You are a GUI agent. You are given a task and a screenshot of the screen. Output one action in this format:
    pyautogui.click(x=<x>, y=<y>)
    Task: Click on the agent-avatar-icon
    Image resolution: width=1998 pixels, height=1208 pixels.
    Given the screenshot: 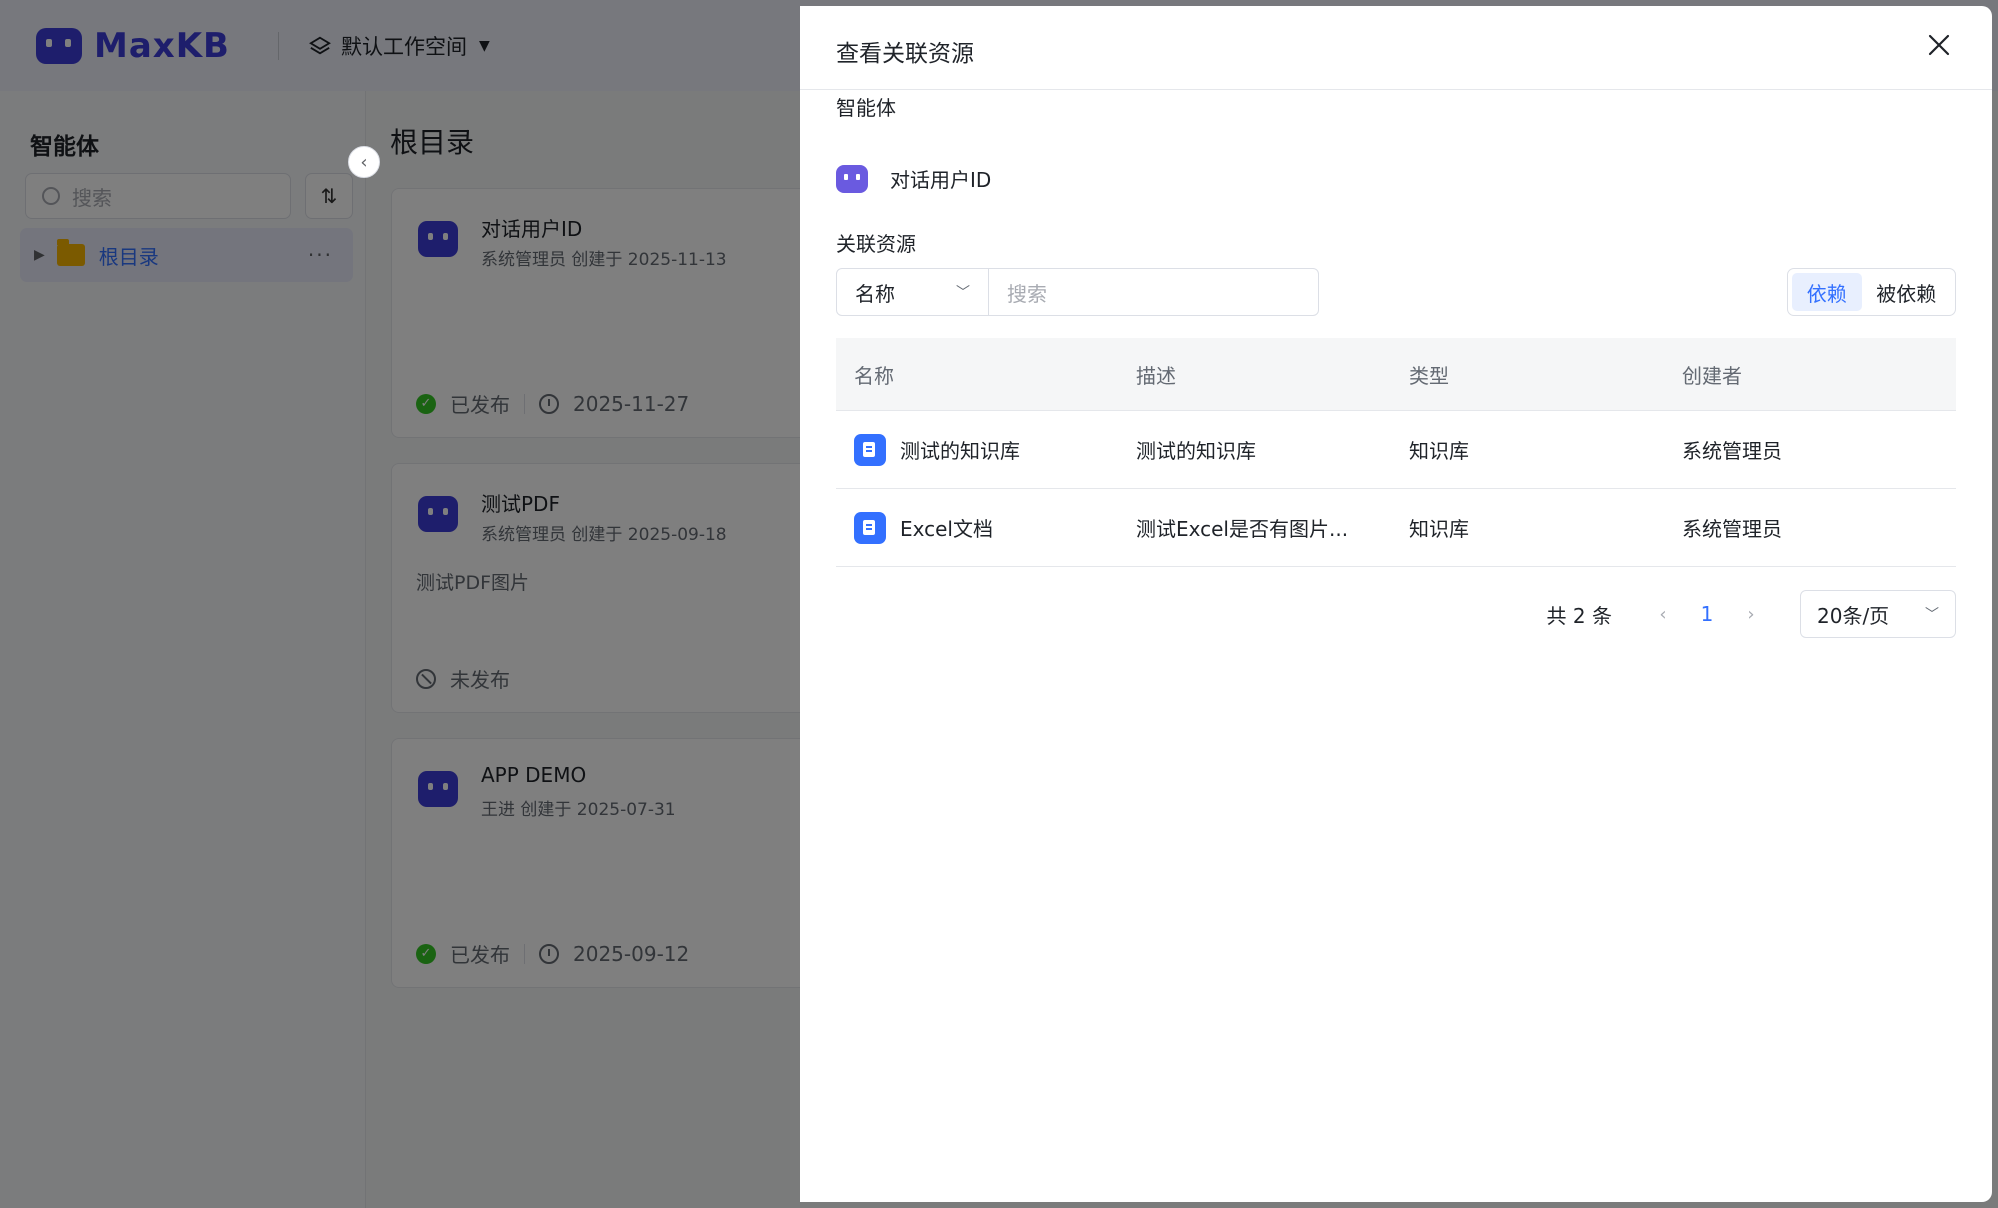 What is the action you would take?
    pyautogui.click(x=852, y=178)
    